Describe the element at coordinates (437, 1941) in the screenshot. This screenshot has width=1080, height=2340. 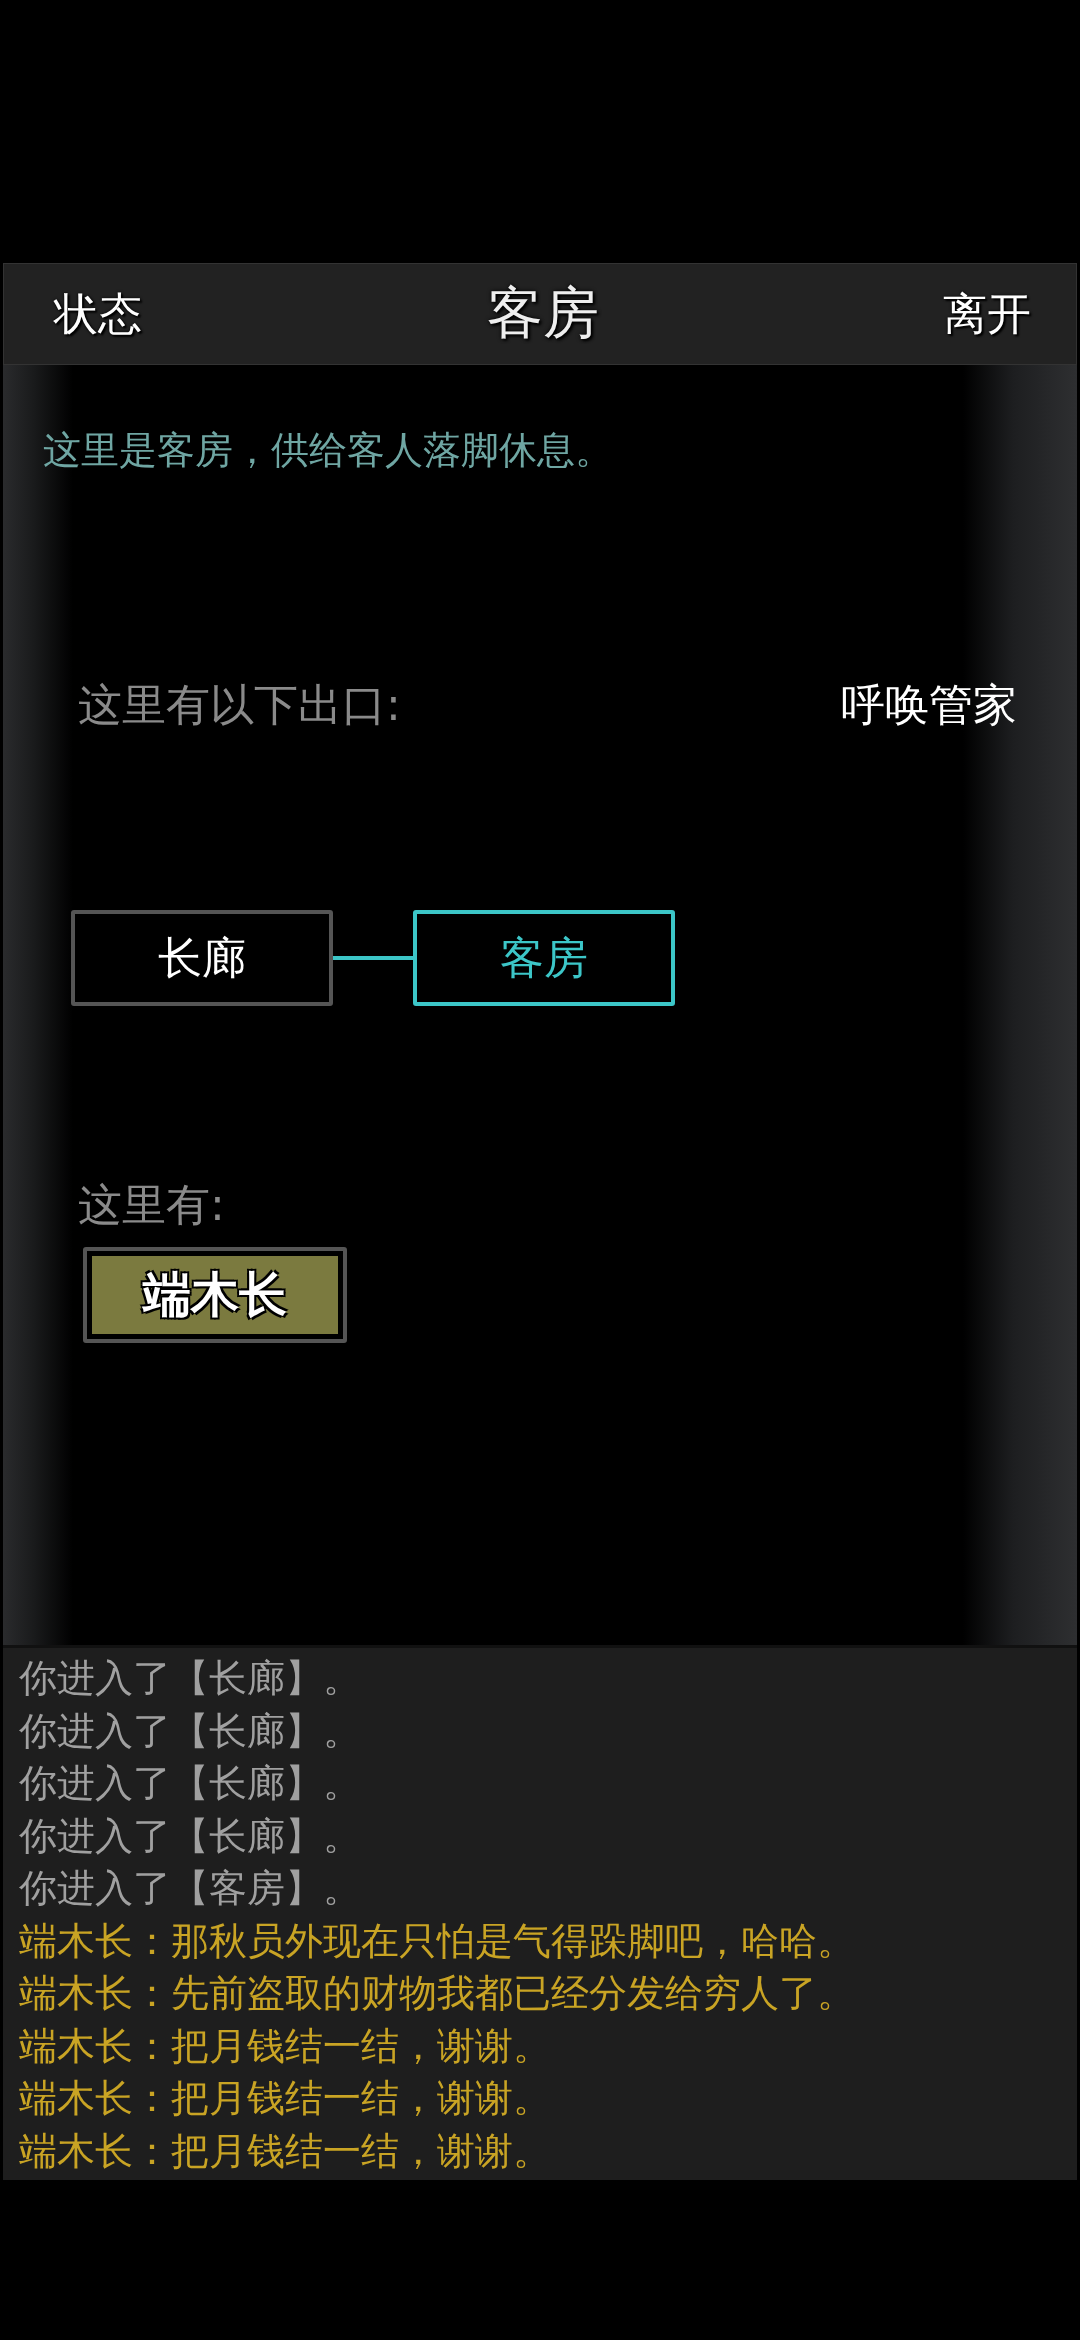
I see `log-message: 端木长：那秋员外现在只怕是气得跺脚吧，哈哈。` at that location.